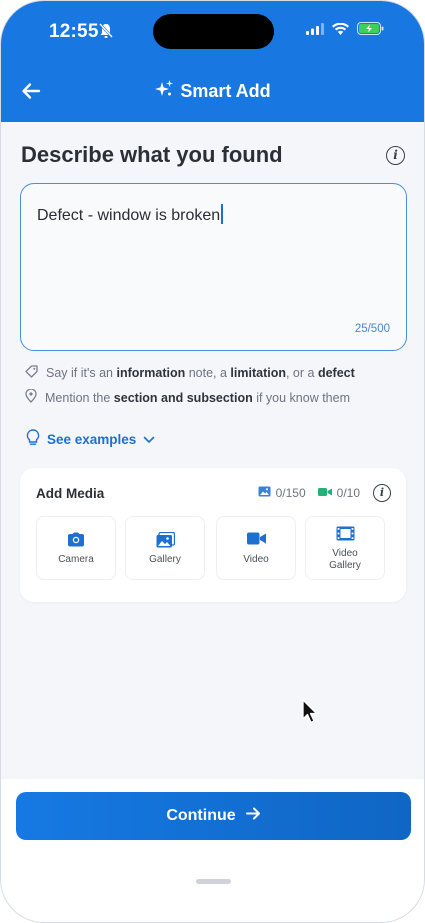 The image size is (425, 923). What do you see at coordinates (324, 493) in the screenshot?
I see `video-camera-icon` at bounding box center [324, 493].